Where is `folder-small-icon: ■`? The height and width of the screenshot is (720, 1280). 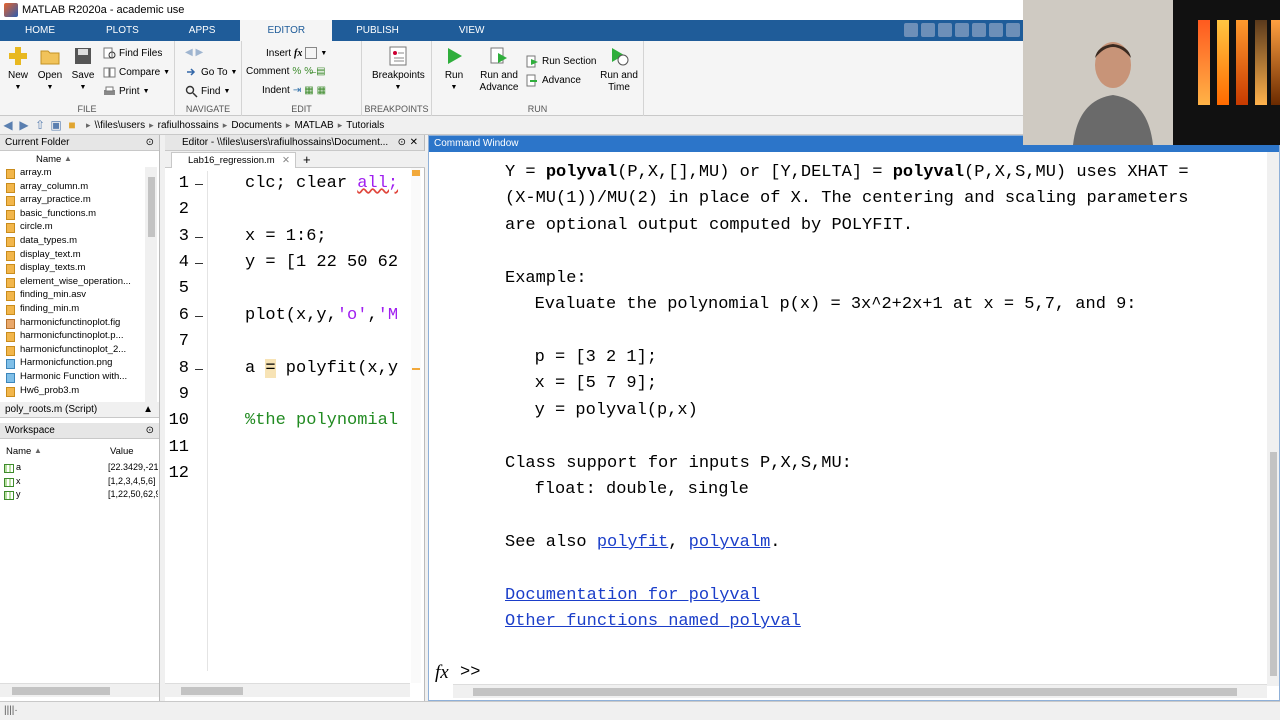
folder-small-icon: ■ is located at coordinates (72, 125).